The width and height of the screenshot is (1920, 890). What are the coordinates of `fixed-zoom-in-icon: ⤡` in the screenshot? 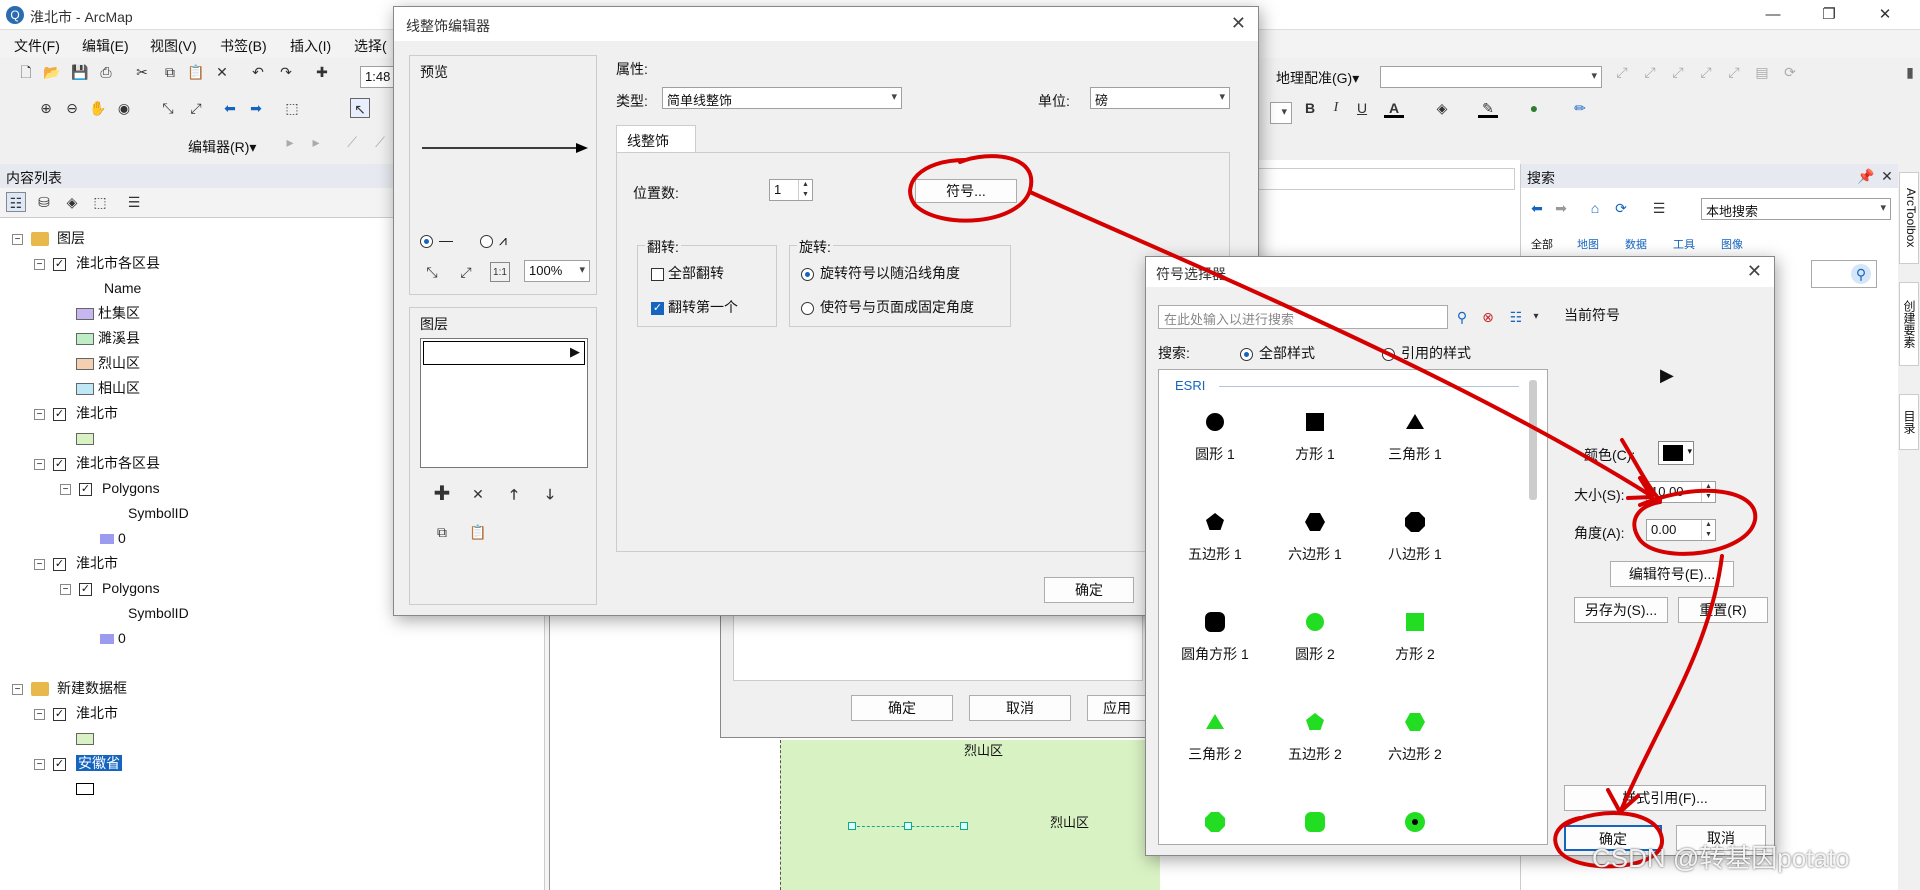 It's located at (168, 108).